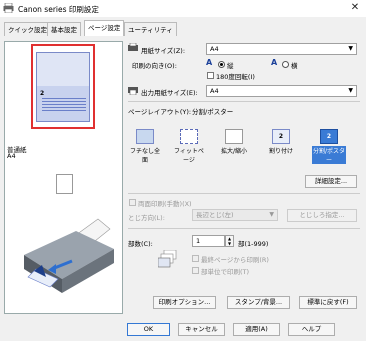  Describe the element at coordinates (214, 91) in the screenshot. I see `output-size-value: A4` at that location.